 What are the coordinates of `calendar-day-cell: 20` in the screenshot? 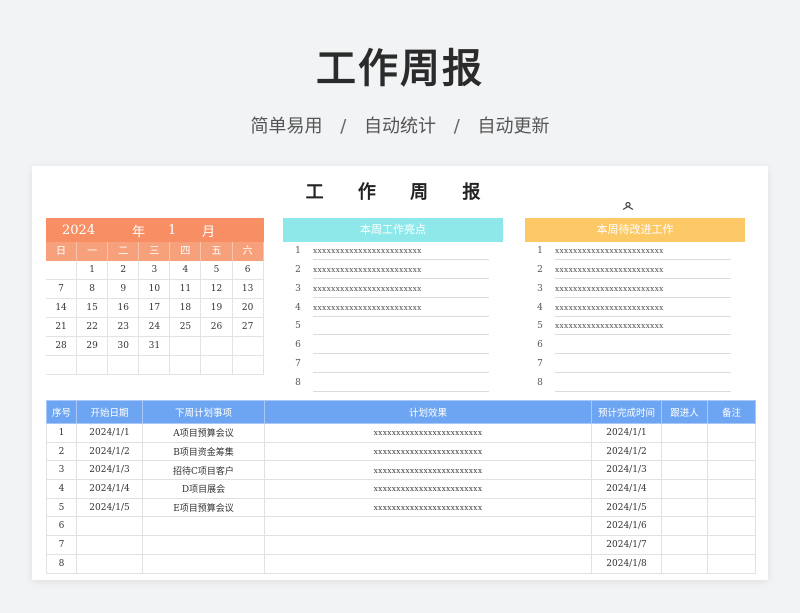 It's located at (248, 308).